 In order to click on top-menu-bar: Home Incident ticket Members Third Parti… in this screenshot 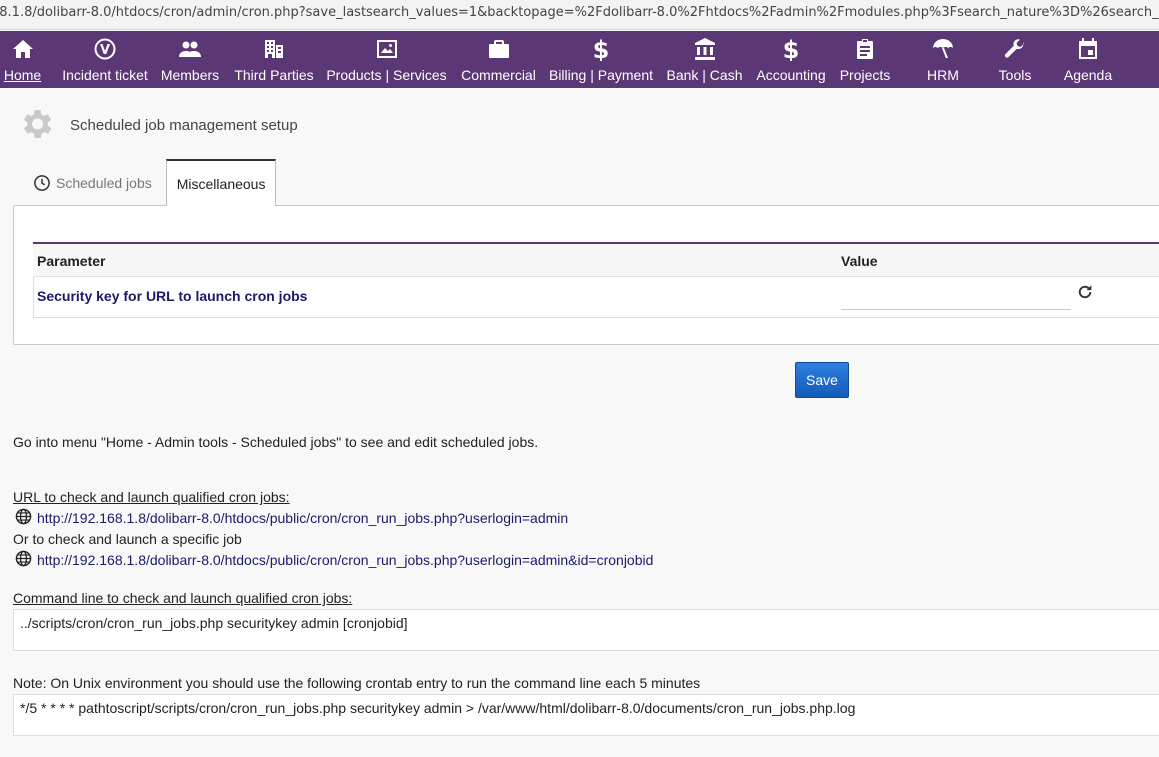, I will do `click(579, 59)`.